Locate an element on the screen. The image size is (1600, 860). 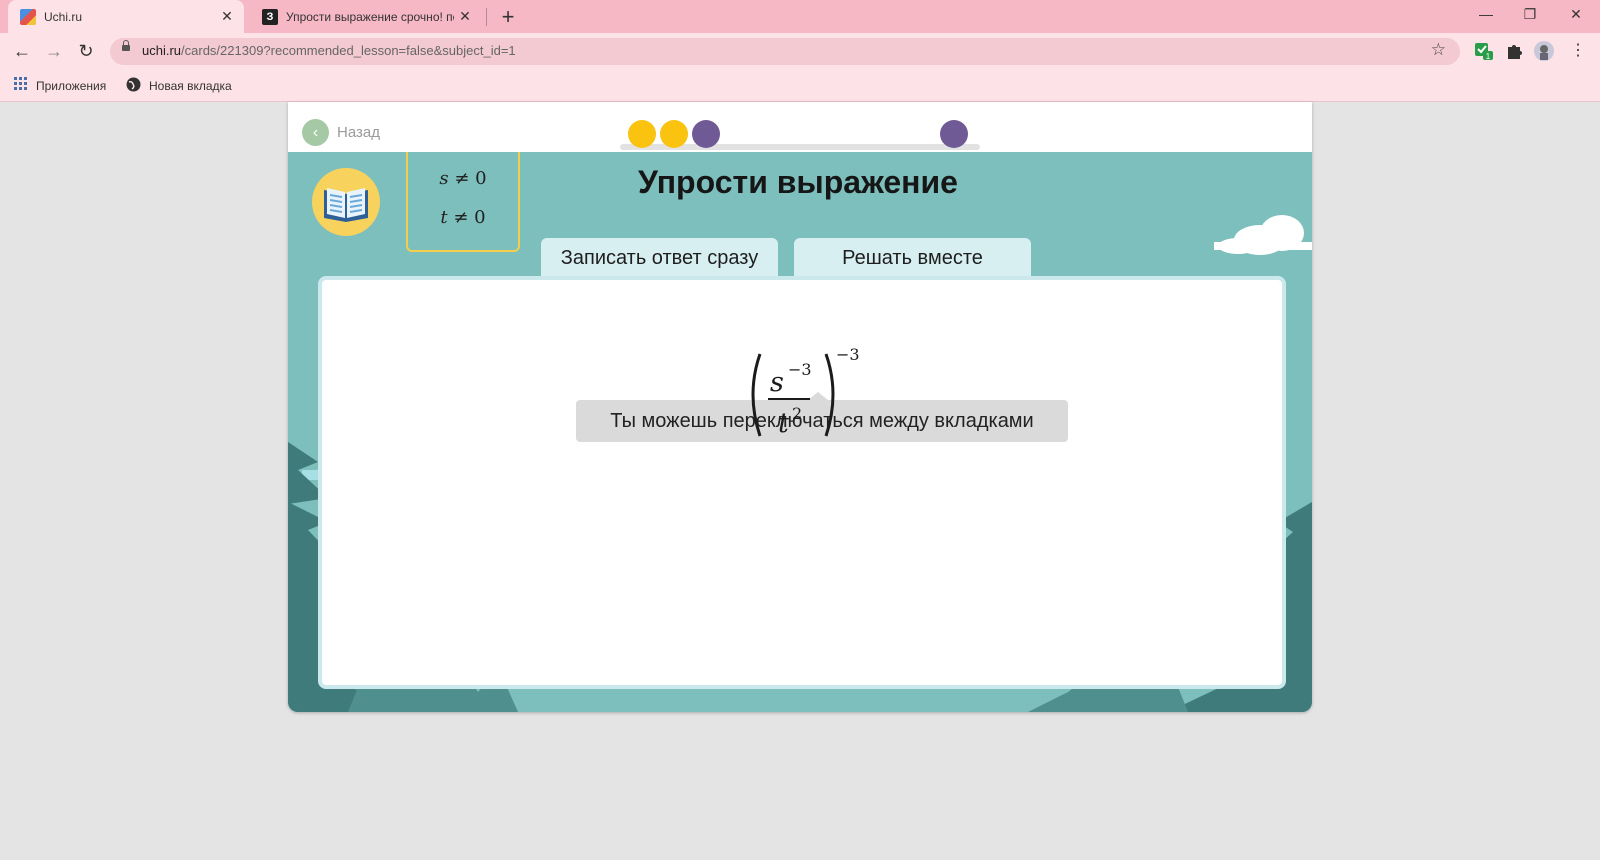
back-button: ‹ Назад is located at coordinates (341, 132).